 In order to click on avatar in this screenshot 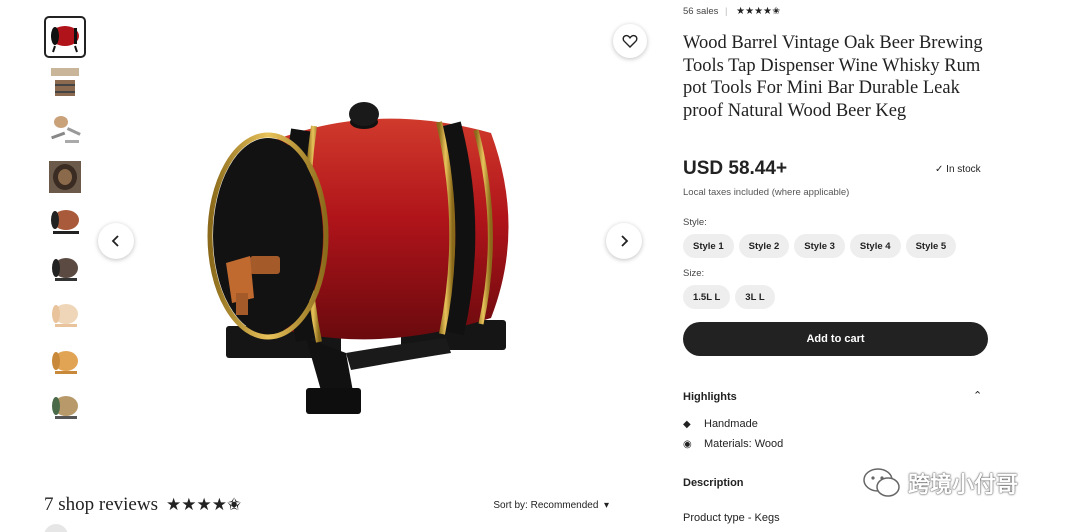, I will do `click(56, 528)`.